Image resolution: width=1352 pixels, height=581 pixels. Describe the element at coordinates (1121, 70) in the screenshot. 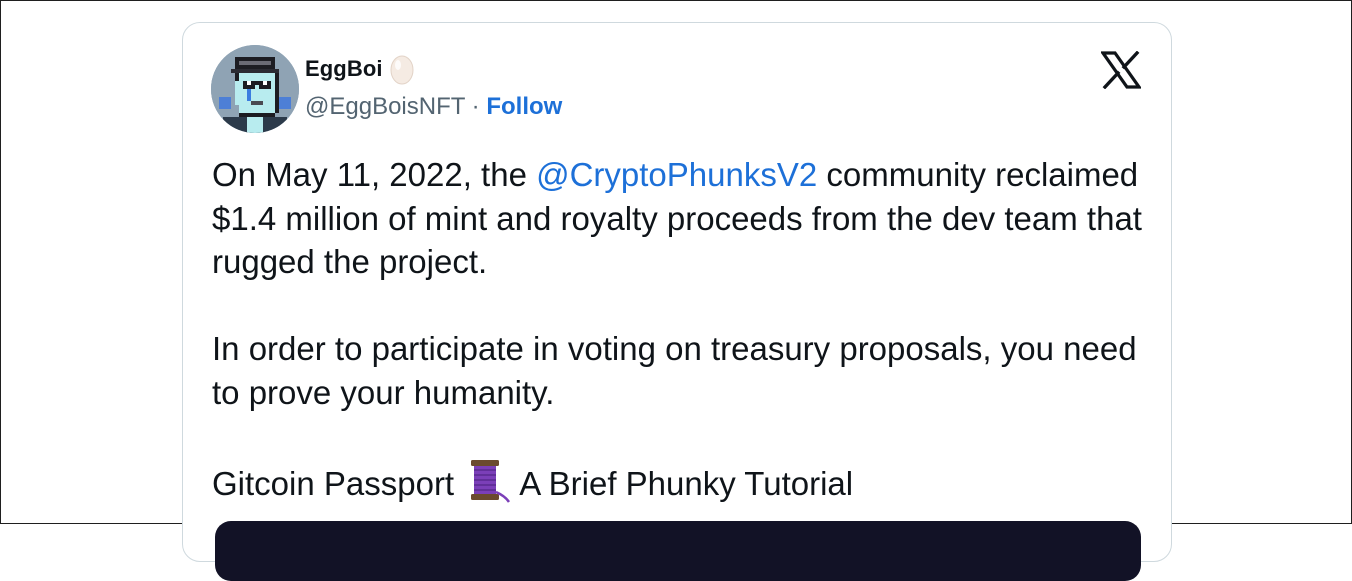

I see `x-logo-icon` at that location.